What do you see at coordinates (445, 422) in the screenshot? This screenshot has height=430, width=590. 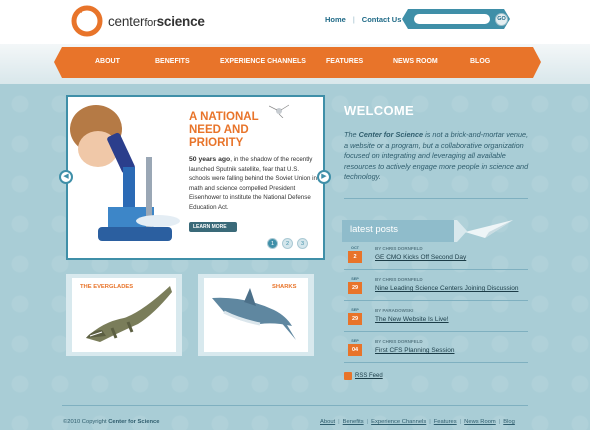 I see `footer-link-features: Features` at bounding box center [445, 422].